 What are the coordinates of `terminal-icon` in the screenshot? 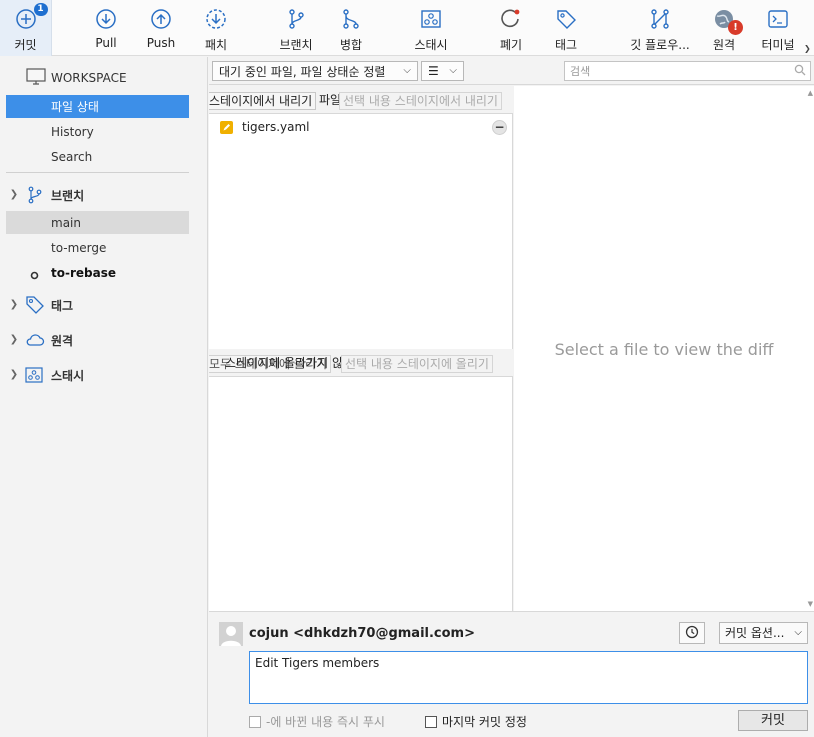 It's located at (778, 19).